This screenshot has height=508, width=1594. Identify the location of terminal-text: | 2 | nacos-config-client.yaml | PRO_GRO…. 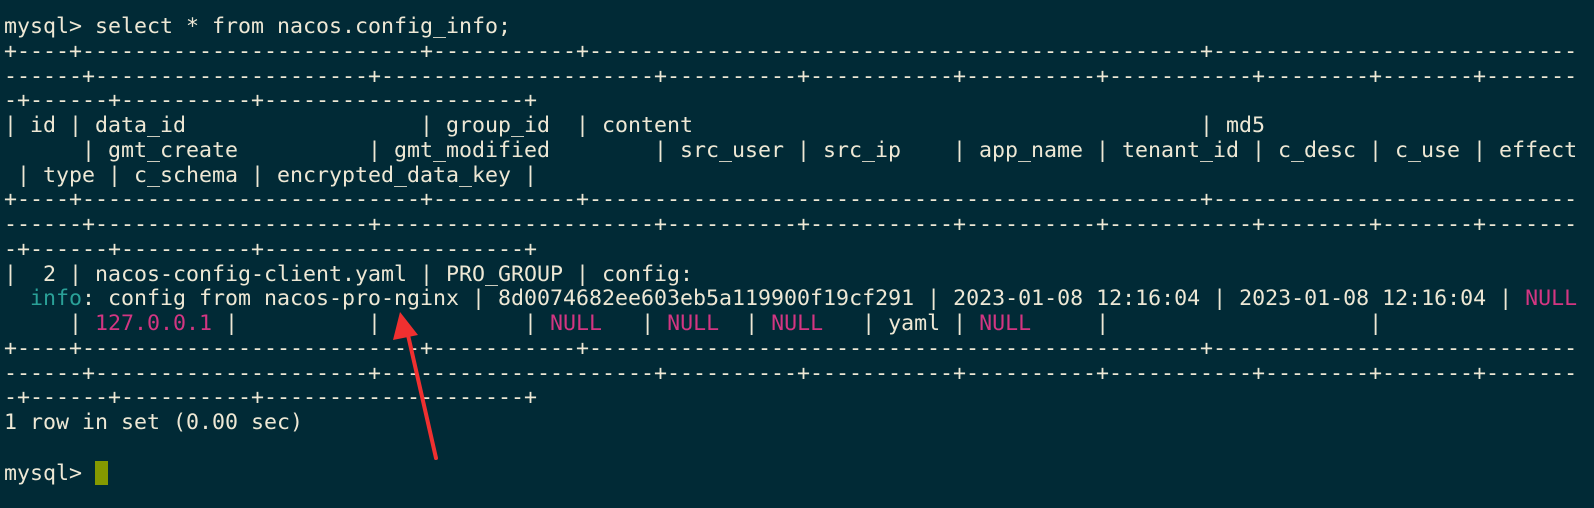
(349, 274).